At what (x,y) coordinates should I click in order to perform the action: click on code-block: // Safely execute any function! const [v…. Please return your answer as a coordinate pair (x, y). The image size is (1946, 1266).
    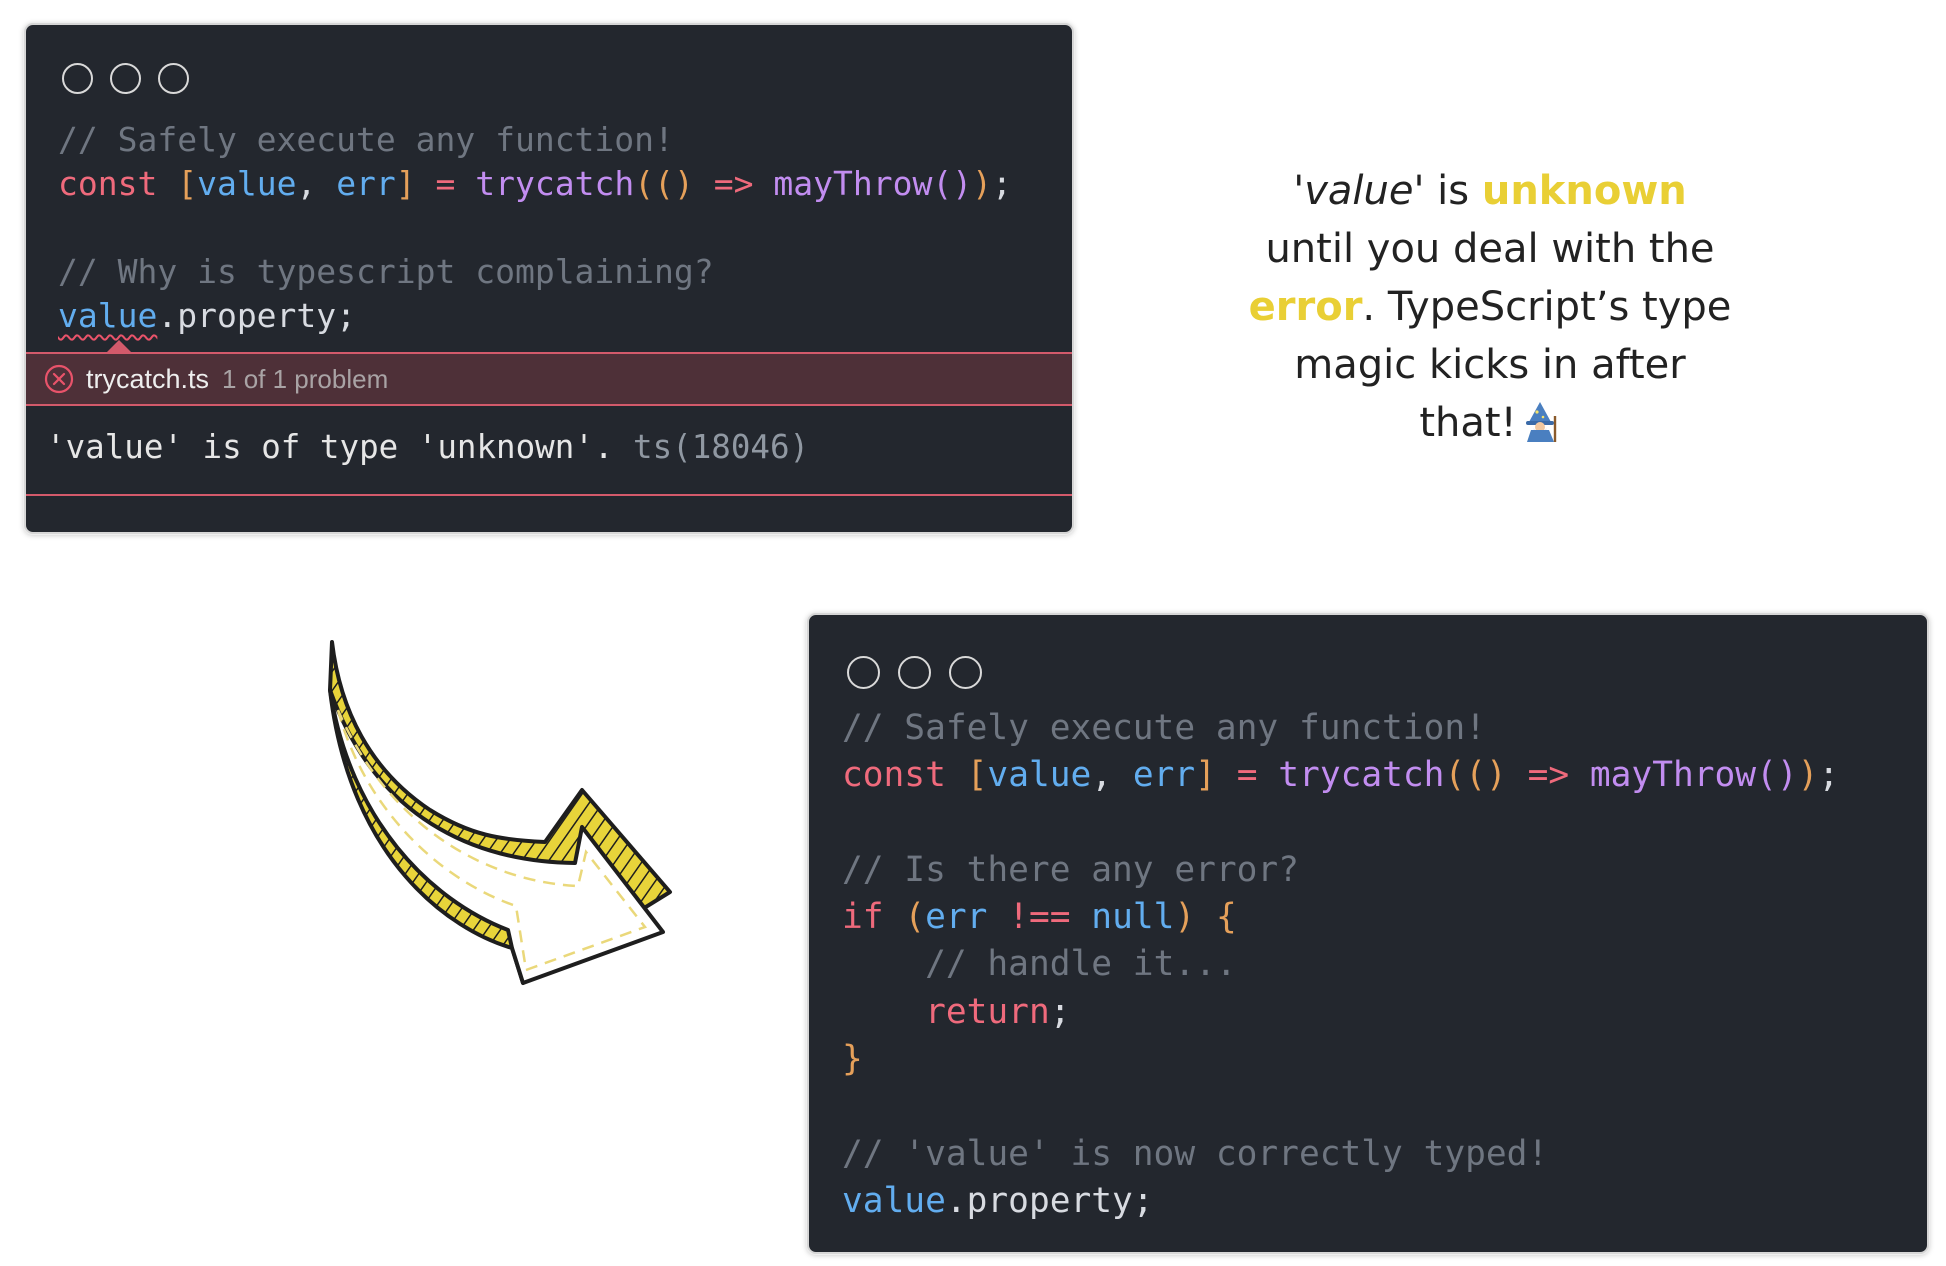
    Looking at the image, I should click on (535, 228).